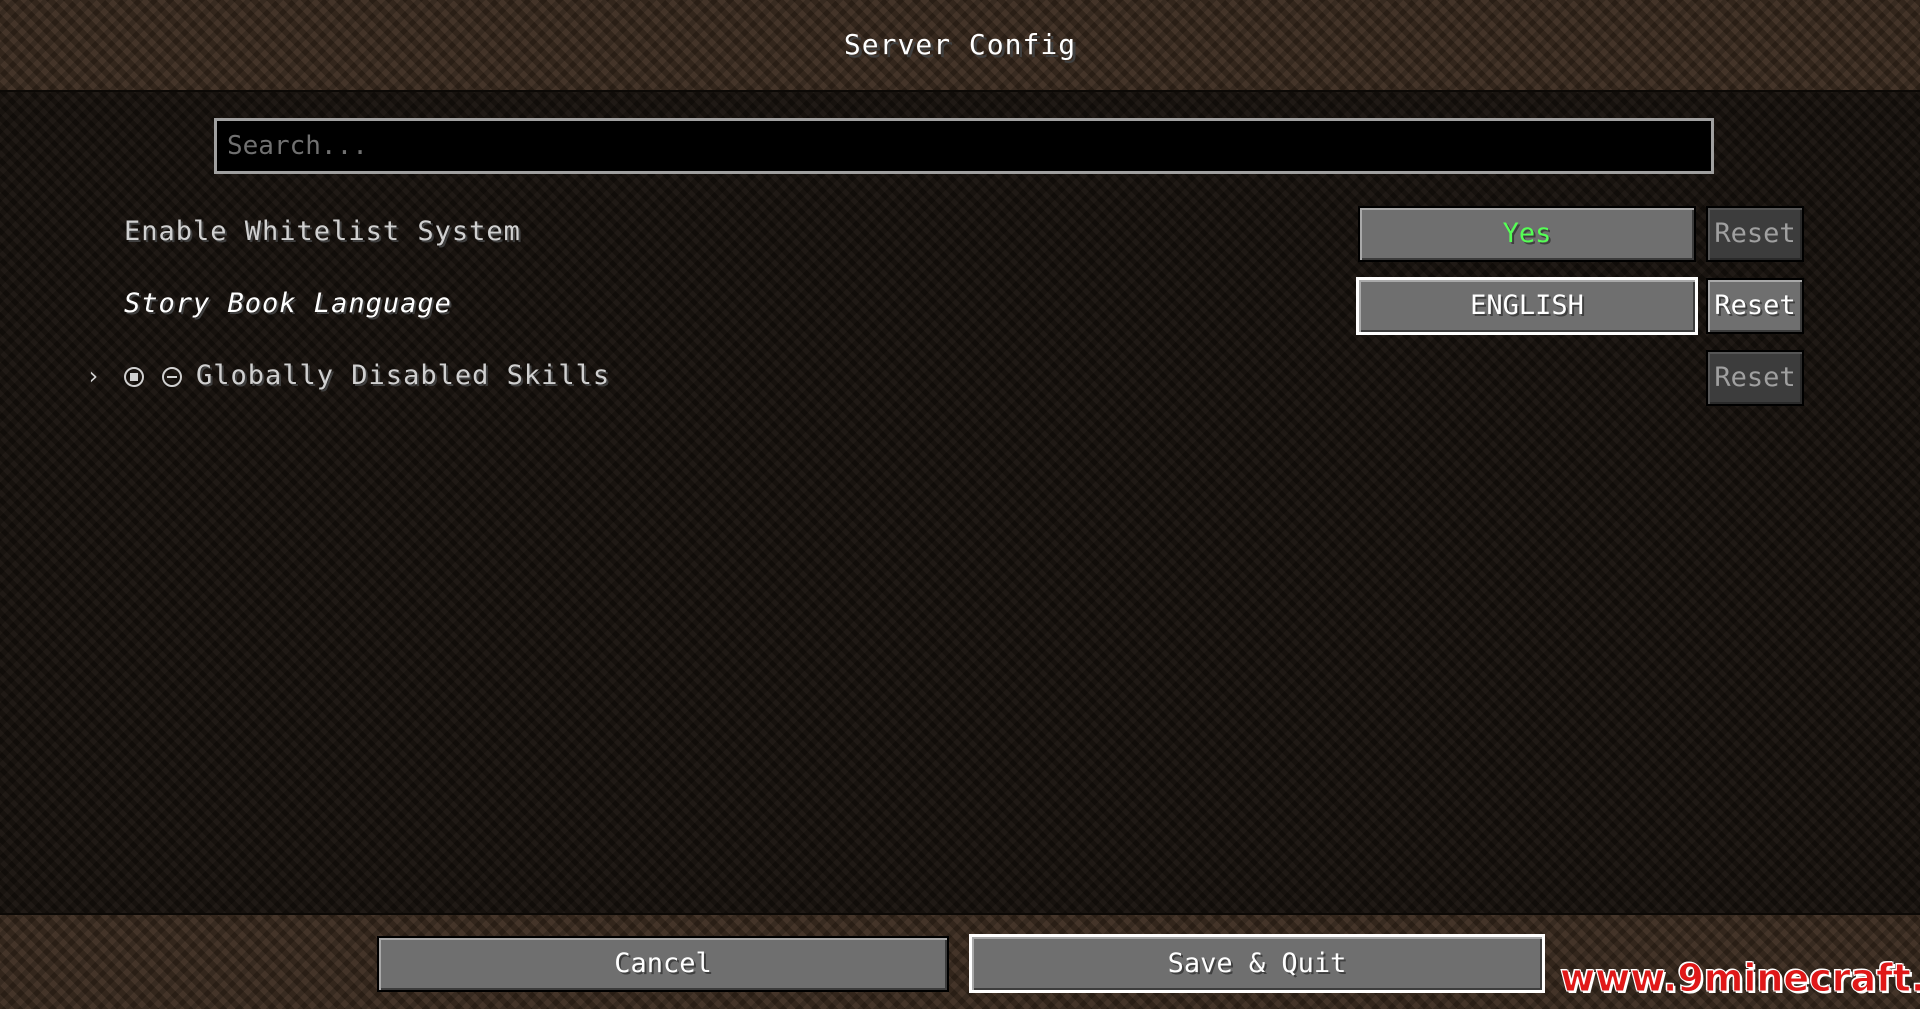  I want to click on expand-arrow-icon: ›, so click(93, 376).